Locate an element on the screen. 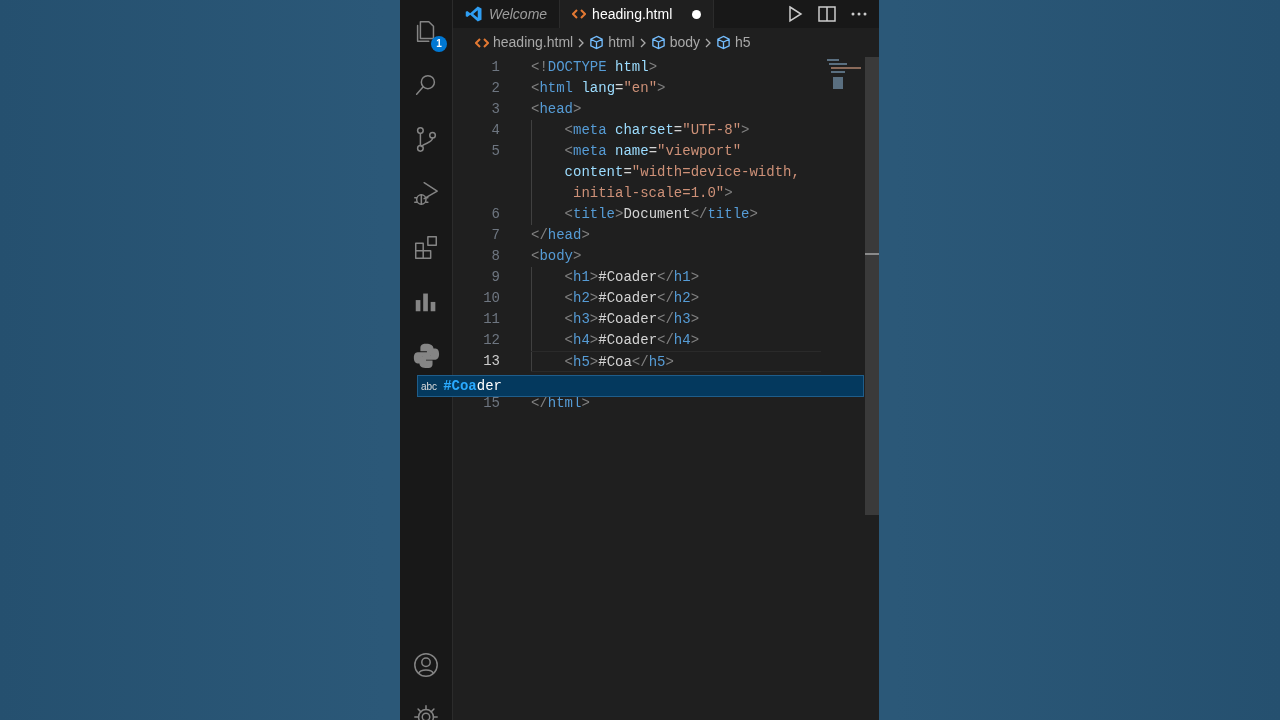 The height and width of the screenshot is (720, 1280). line-number: 13 is located at coordinates (491, 361).